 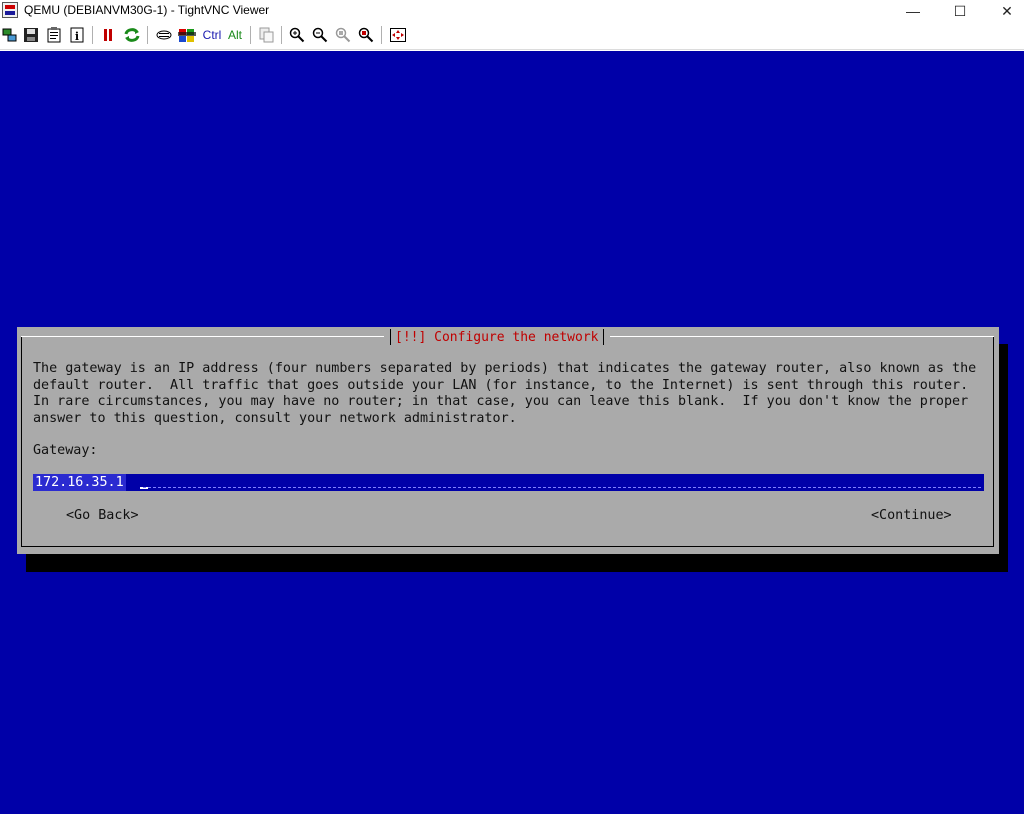 I want to click on title-left-bar, so click(x=390, y=337).